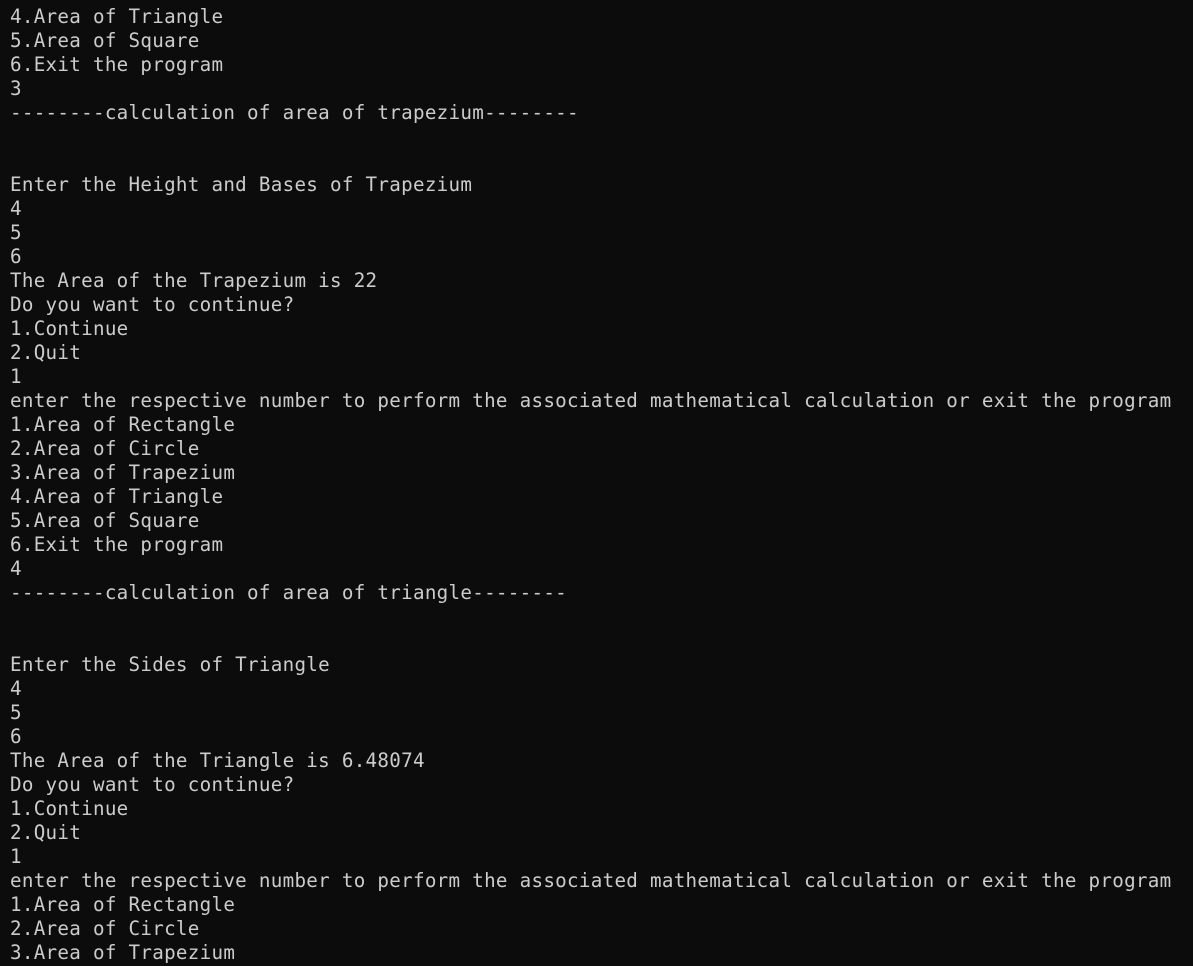  Describe the element at coordinates (170, 664) in the screenshot. I see `terminal-line: Enter the Sides of Triangle` at that location.